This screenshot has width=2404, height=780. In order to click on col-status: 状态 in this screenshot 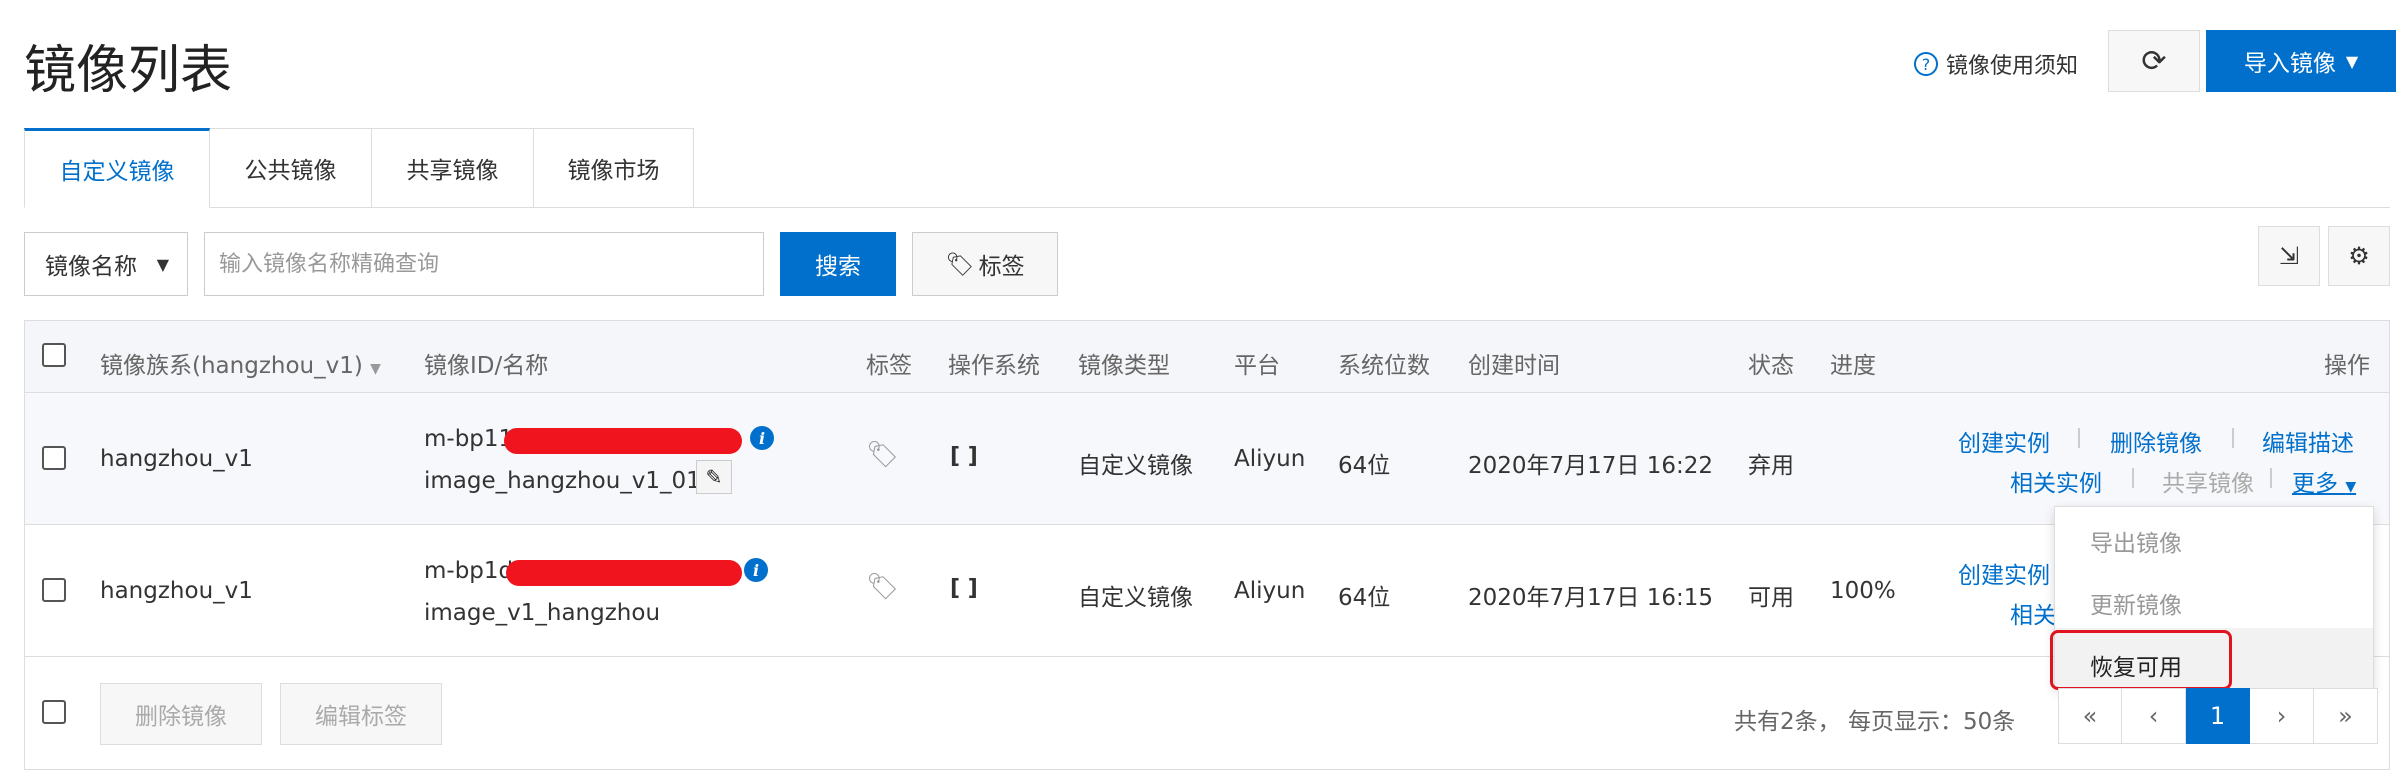, I will do `click(1771, 366)`.